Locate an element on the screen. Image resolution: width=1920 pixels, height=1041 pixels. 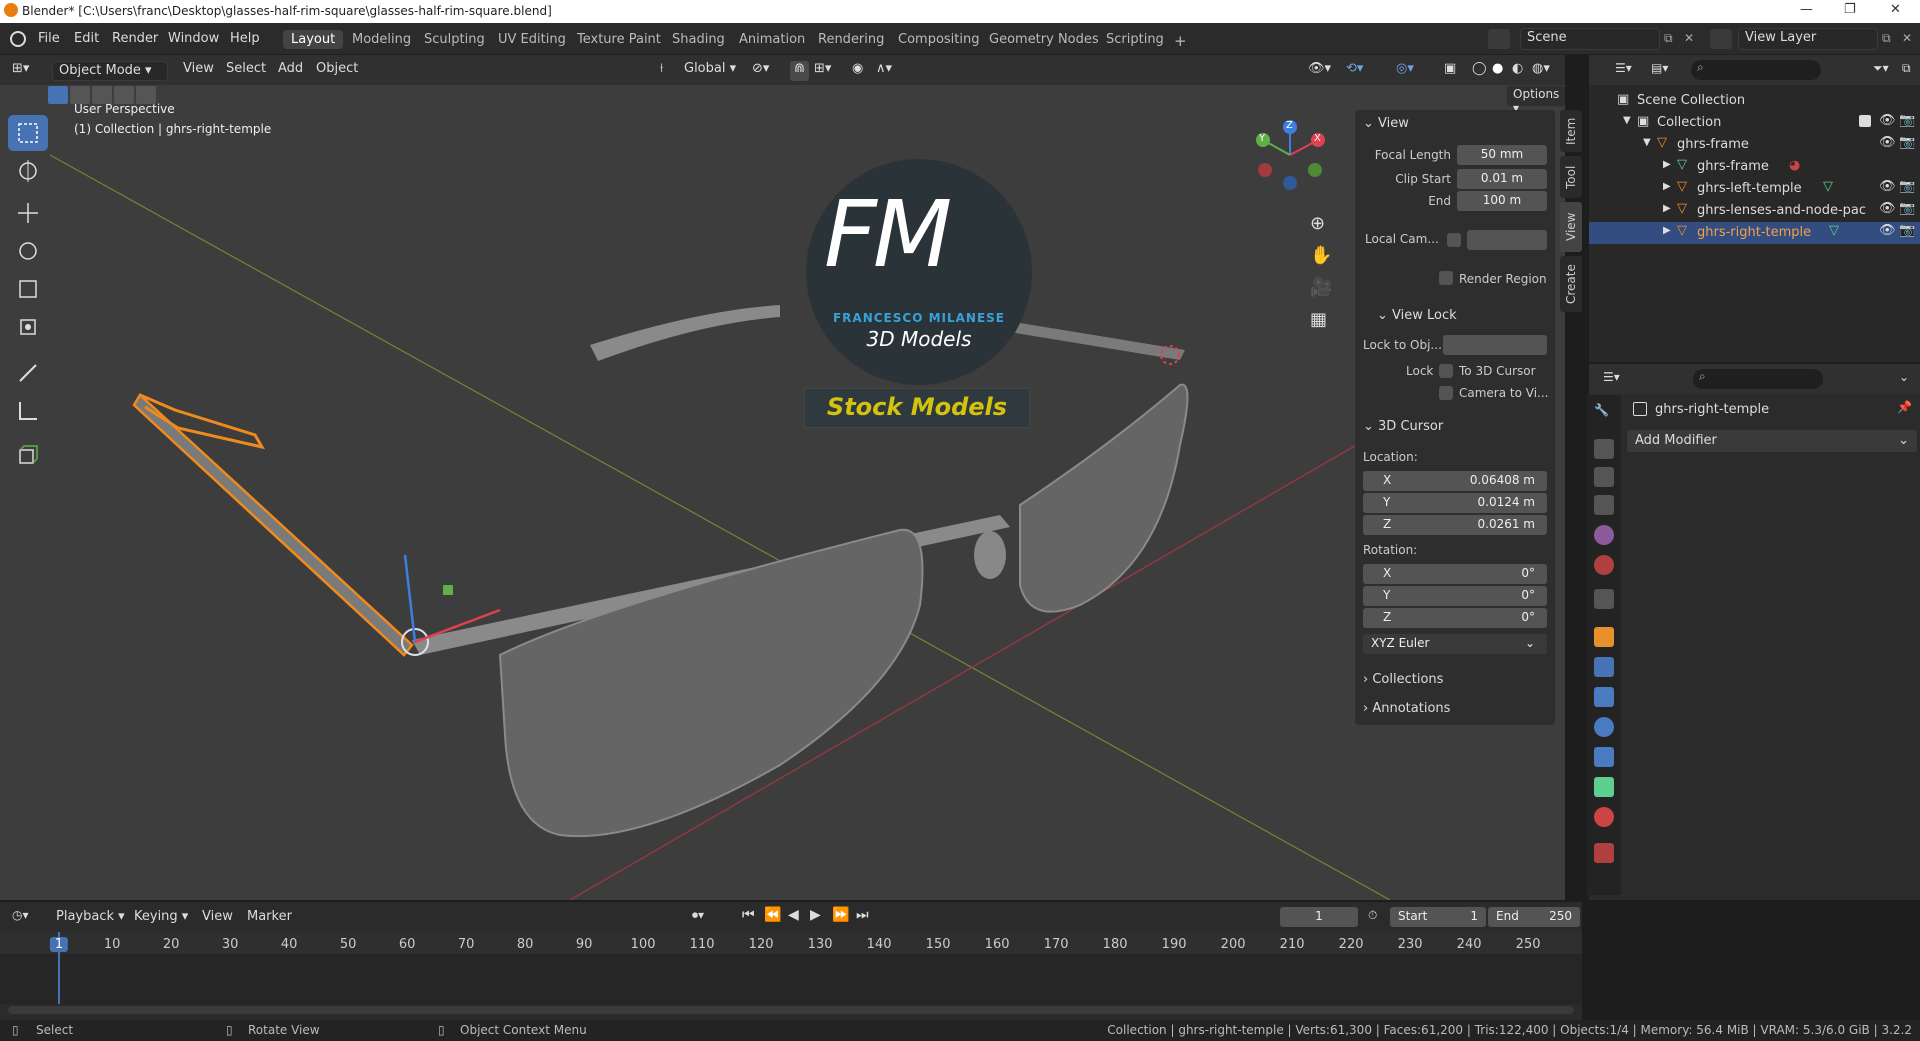
constraints-properties-icon is located at coordinates (1604, 757).